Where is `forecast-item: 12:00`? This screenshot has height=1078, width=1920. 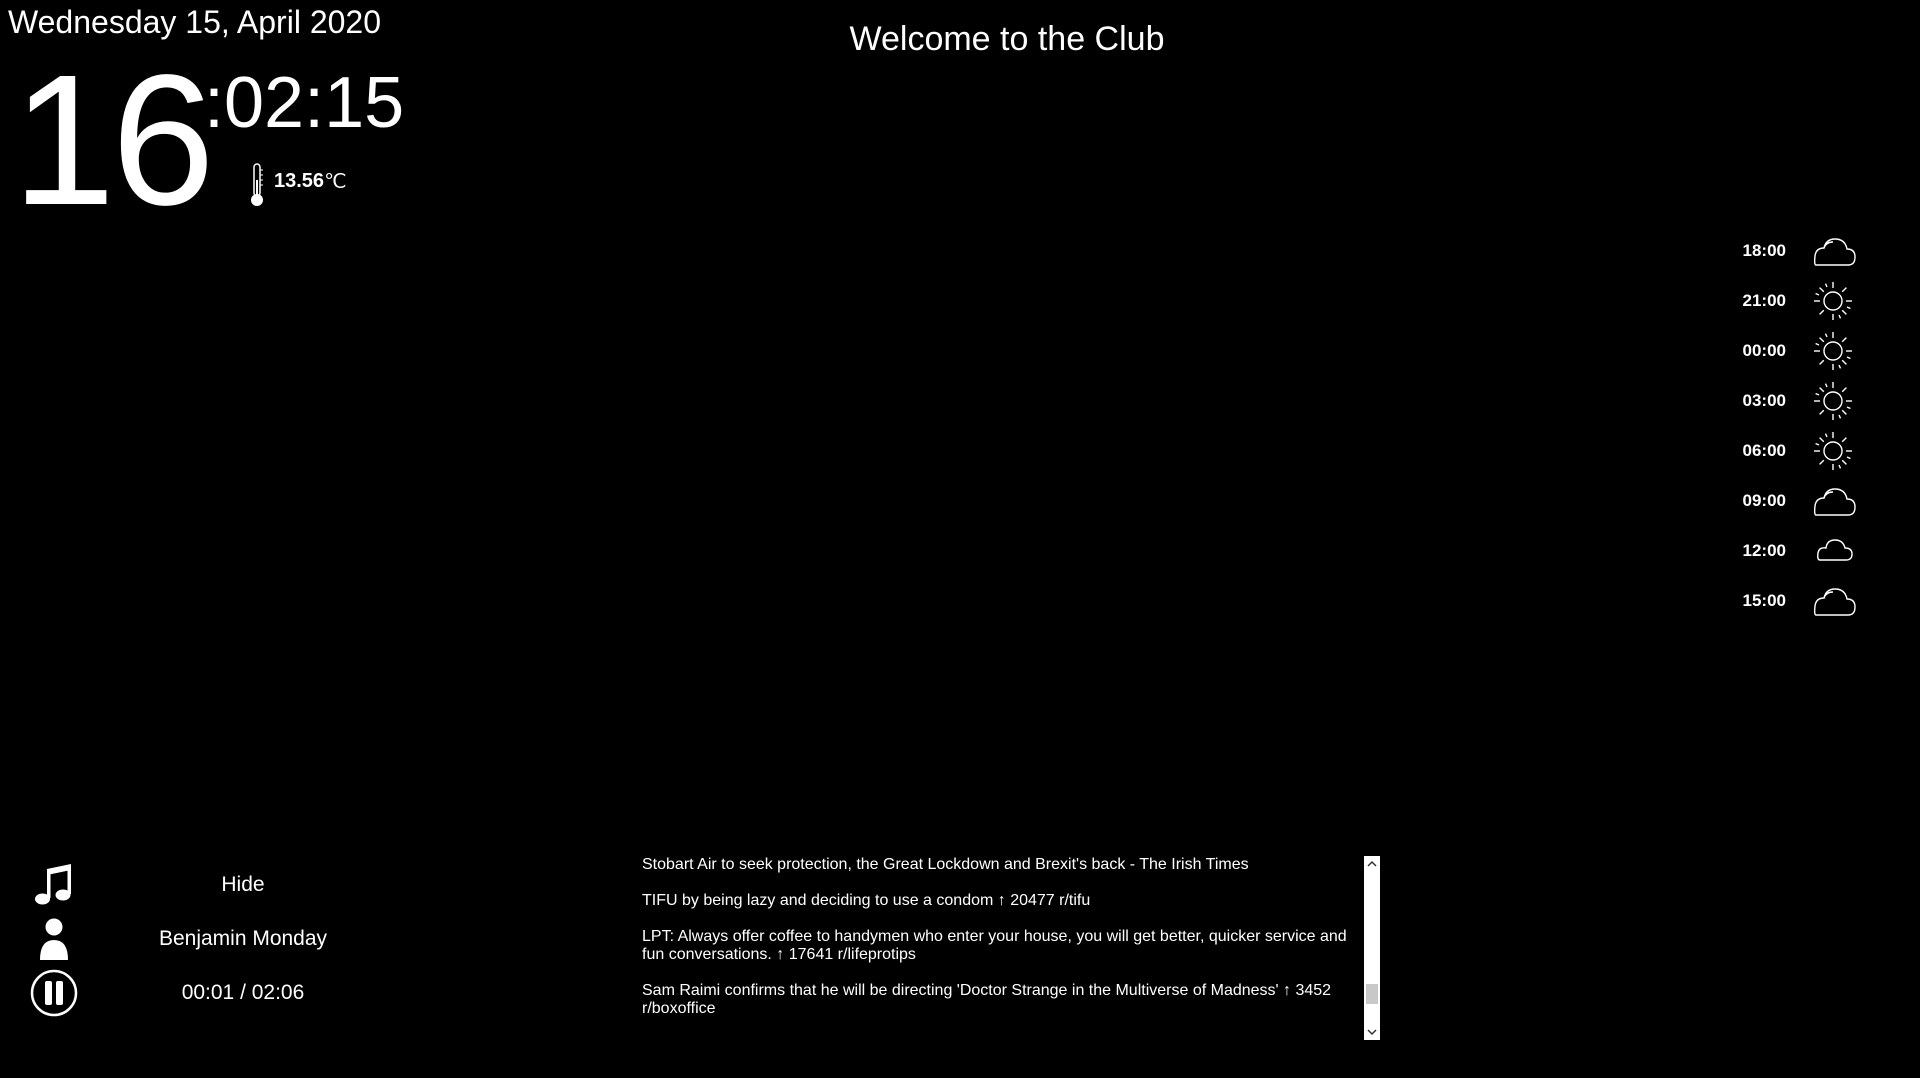
forecast-item: 12:00 is located at coordinates (1779, 551).